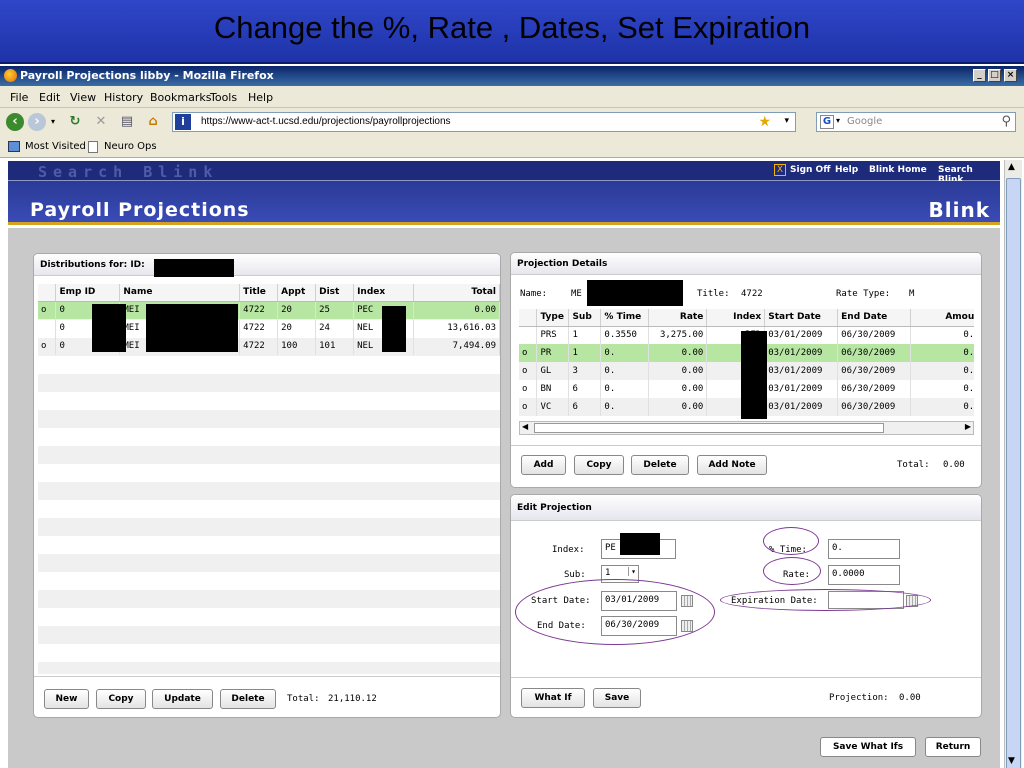  What do you see at coordinates (121, 699) in the screenshot?
I see `copy-distribution-button: Copy` at bounding box center [121, 699].